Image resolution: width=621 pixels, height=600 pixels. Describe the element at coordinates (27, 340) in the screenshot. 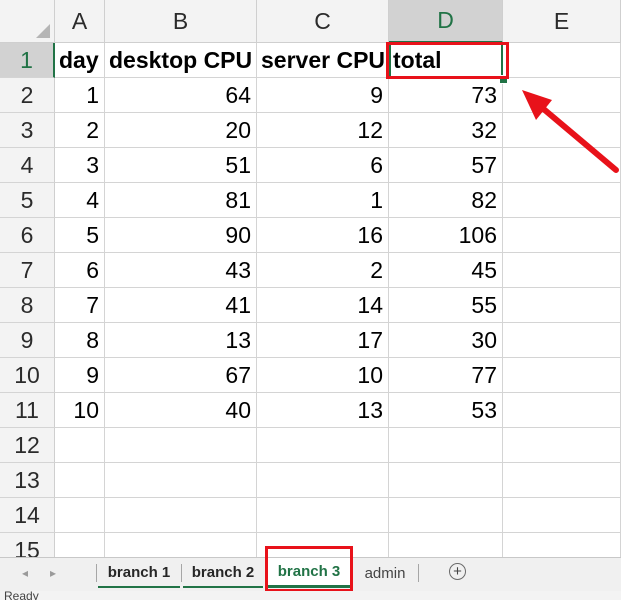

I see `row-header-9: 9` at that location.